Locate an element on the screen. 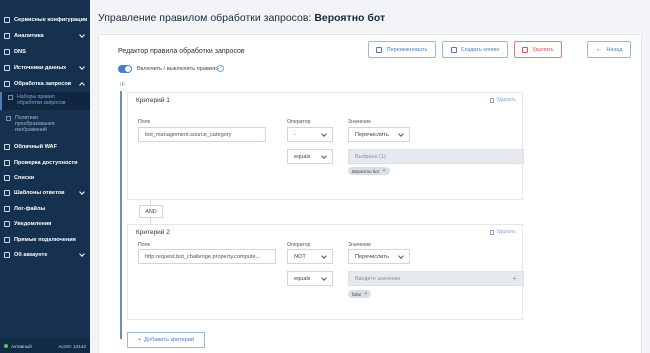  link-icon is located at coordinates (7, 240).